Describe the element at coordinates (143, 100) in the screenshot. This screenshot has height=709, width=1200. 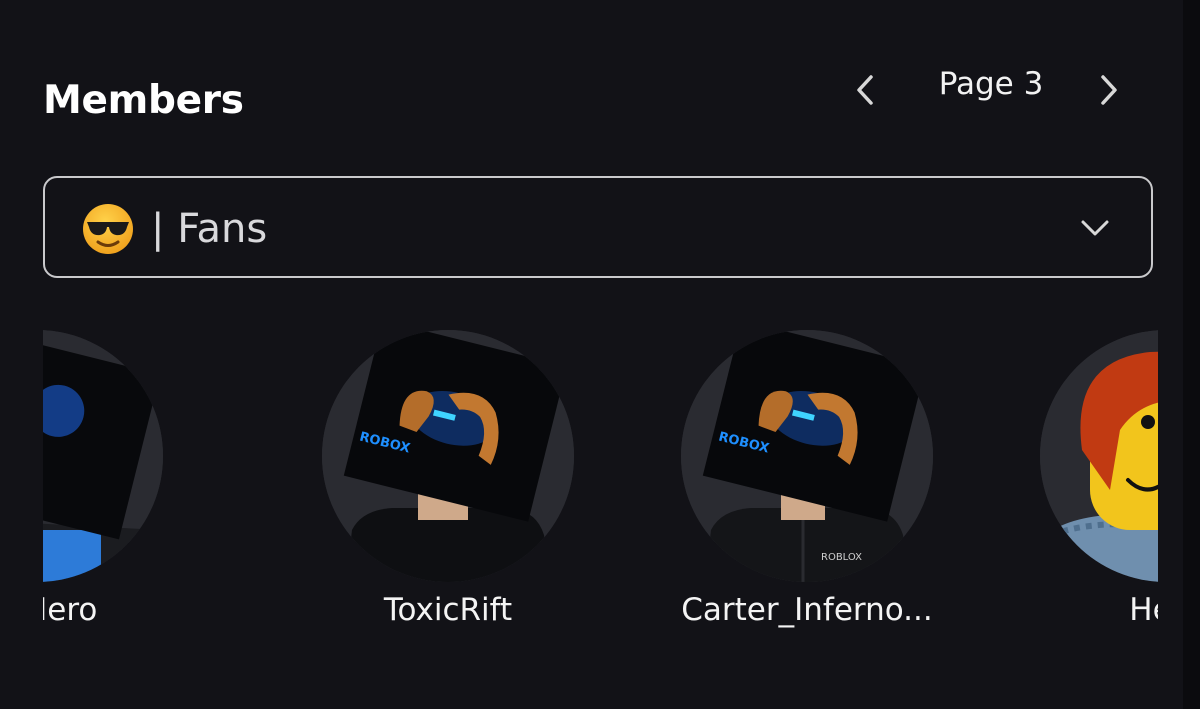
I see `section-title: Members` at that location.